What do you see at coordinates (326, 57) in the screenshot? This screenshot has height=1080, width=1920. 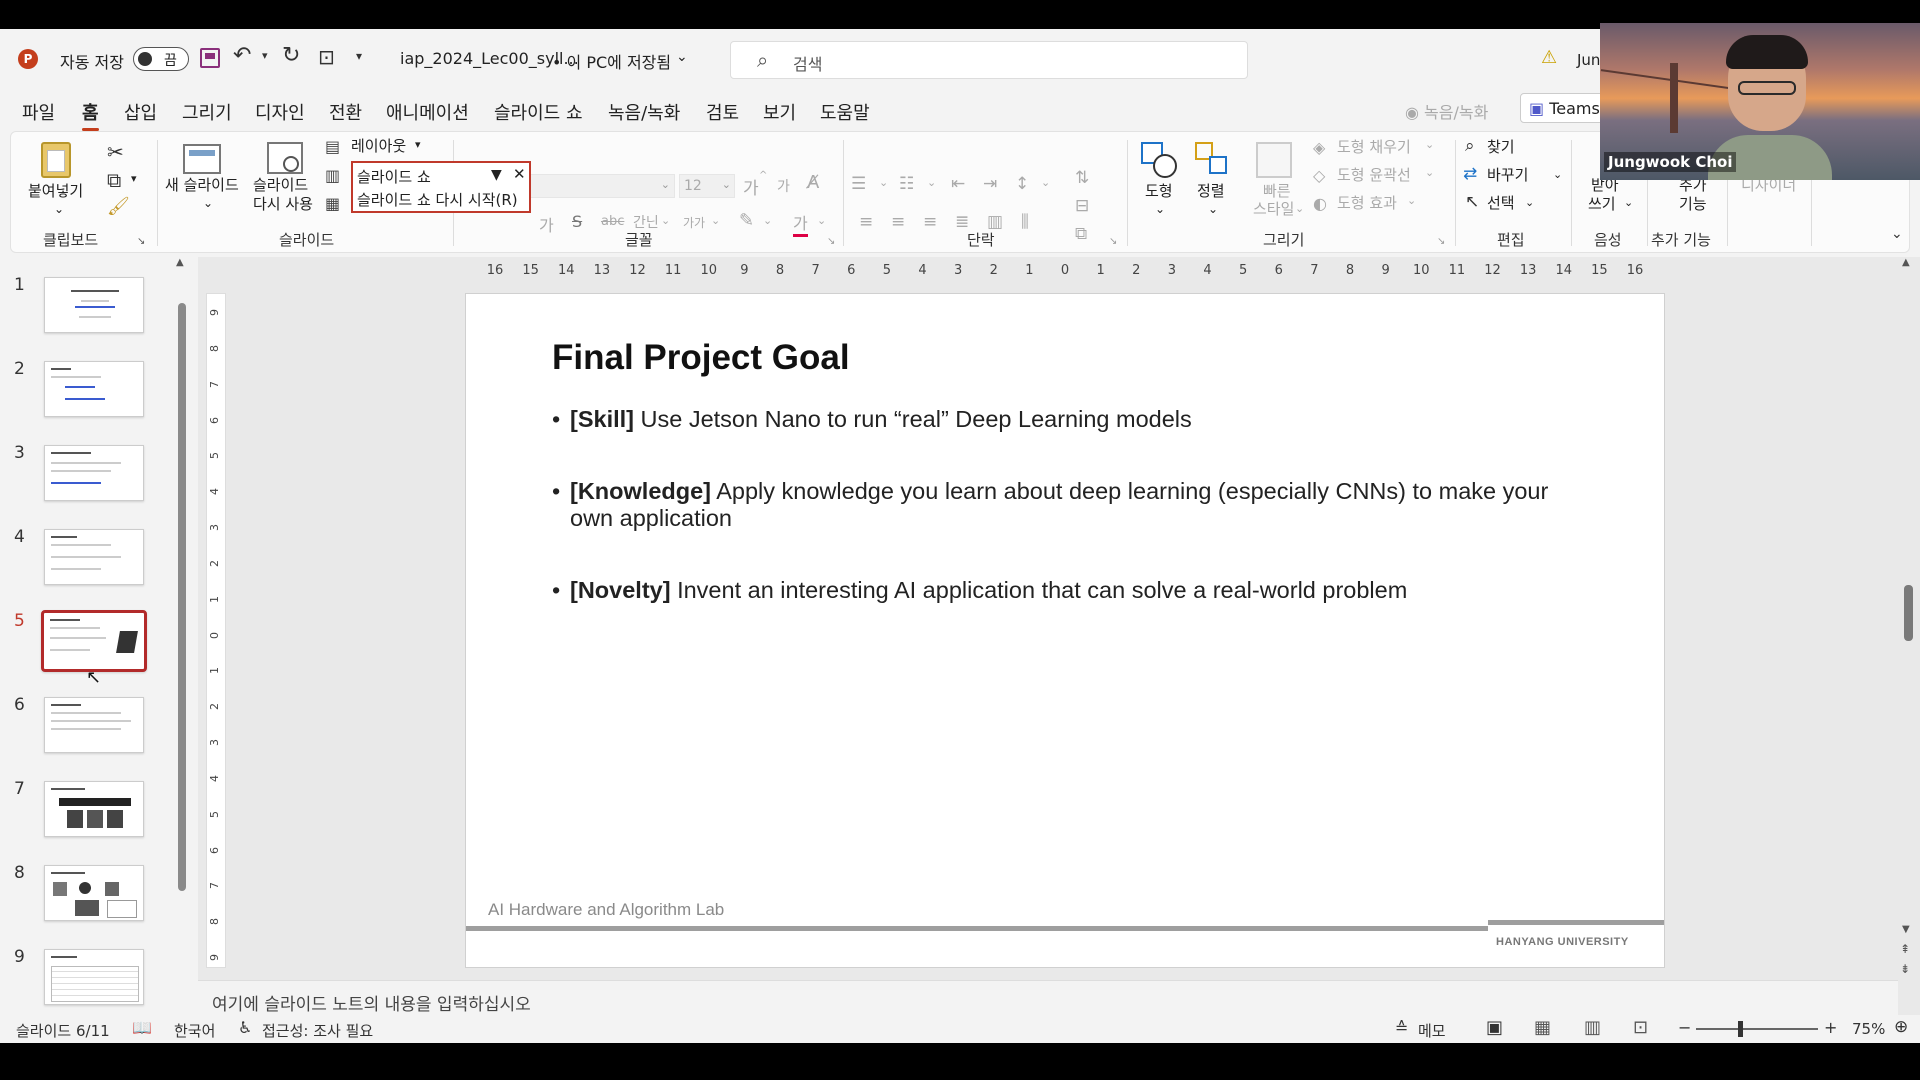 I see `present-icon: ⊡` at bounding box center [326, 57].